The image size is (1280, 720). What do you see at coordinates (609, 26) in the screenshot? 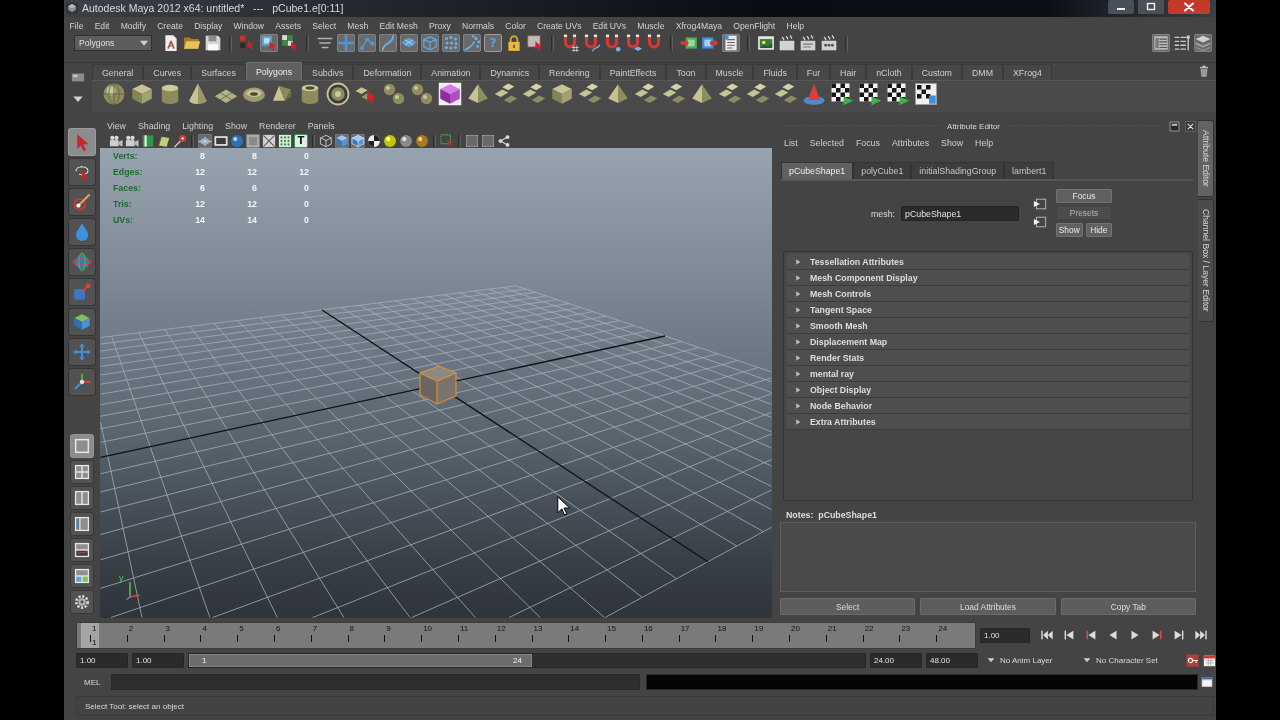
I see `menu-item: Edit UVs` at bounding box center [609, 26].